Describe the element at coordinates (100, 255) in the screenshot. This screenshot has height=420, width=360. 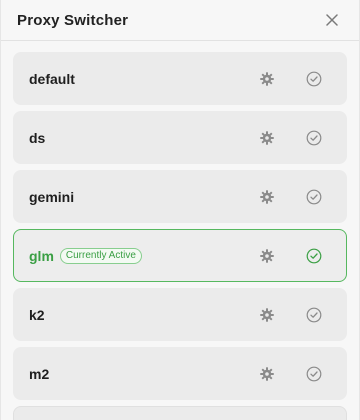
I see `active-badge: Currently Active` at that location.